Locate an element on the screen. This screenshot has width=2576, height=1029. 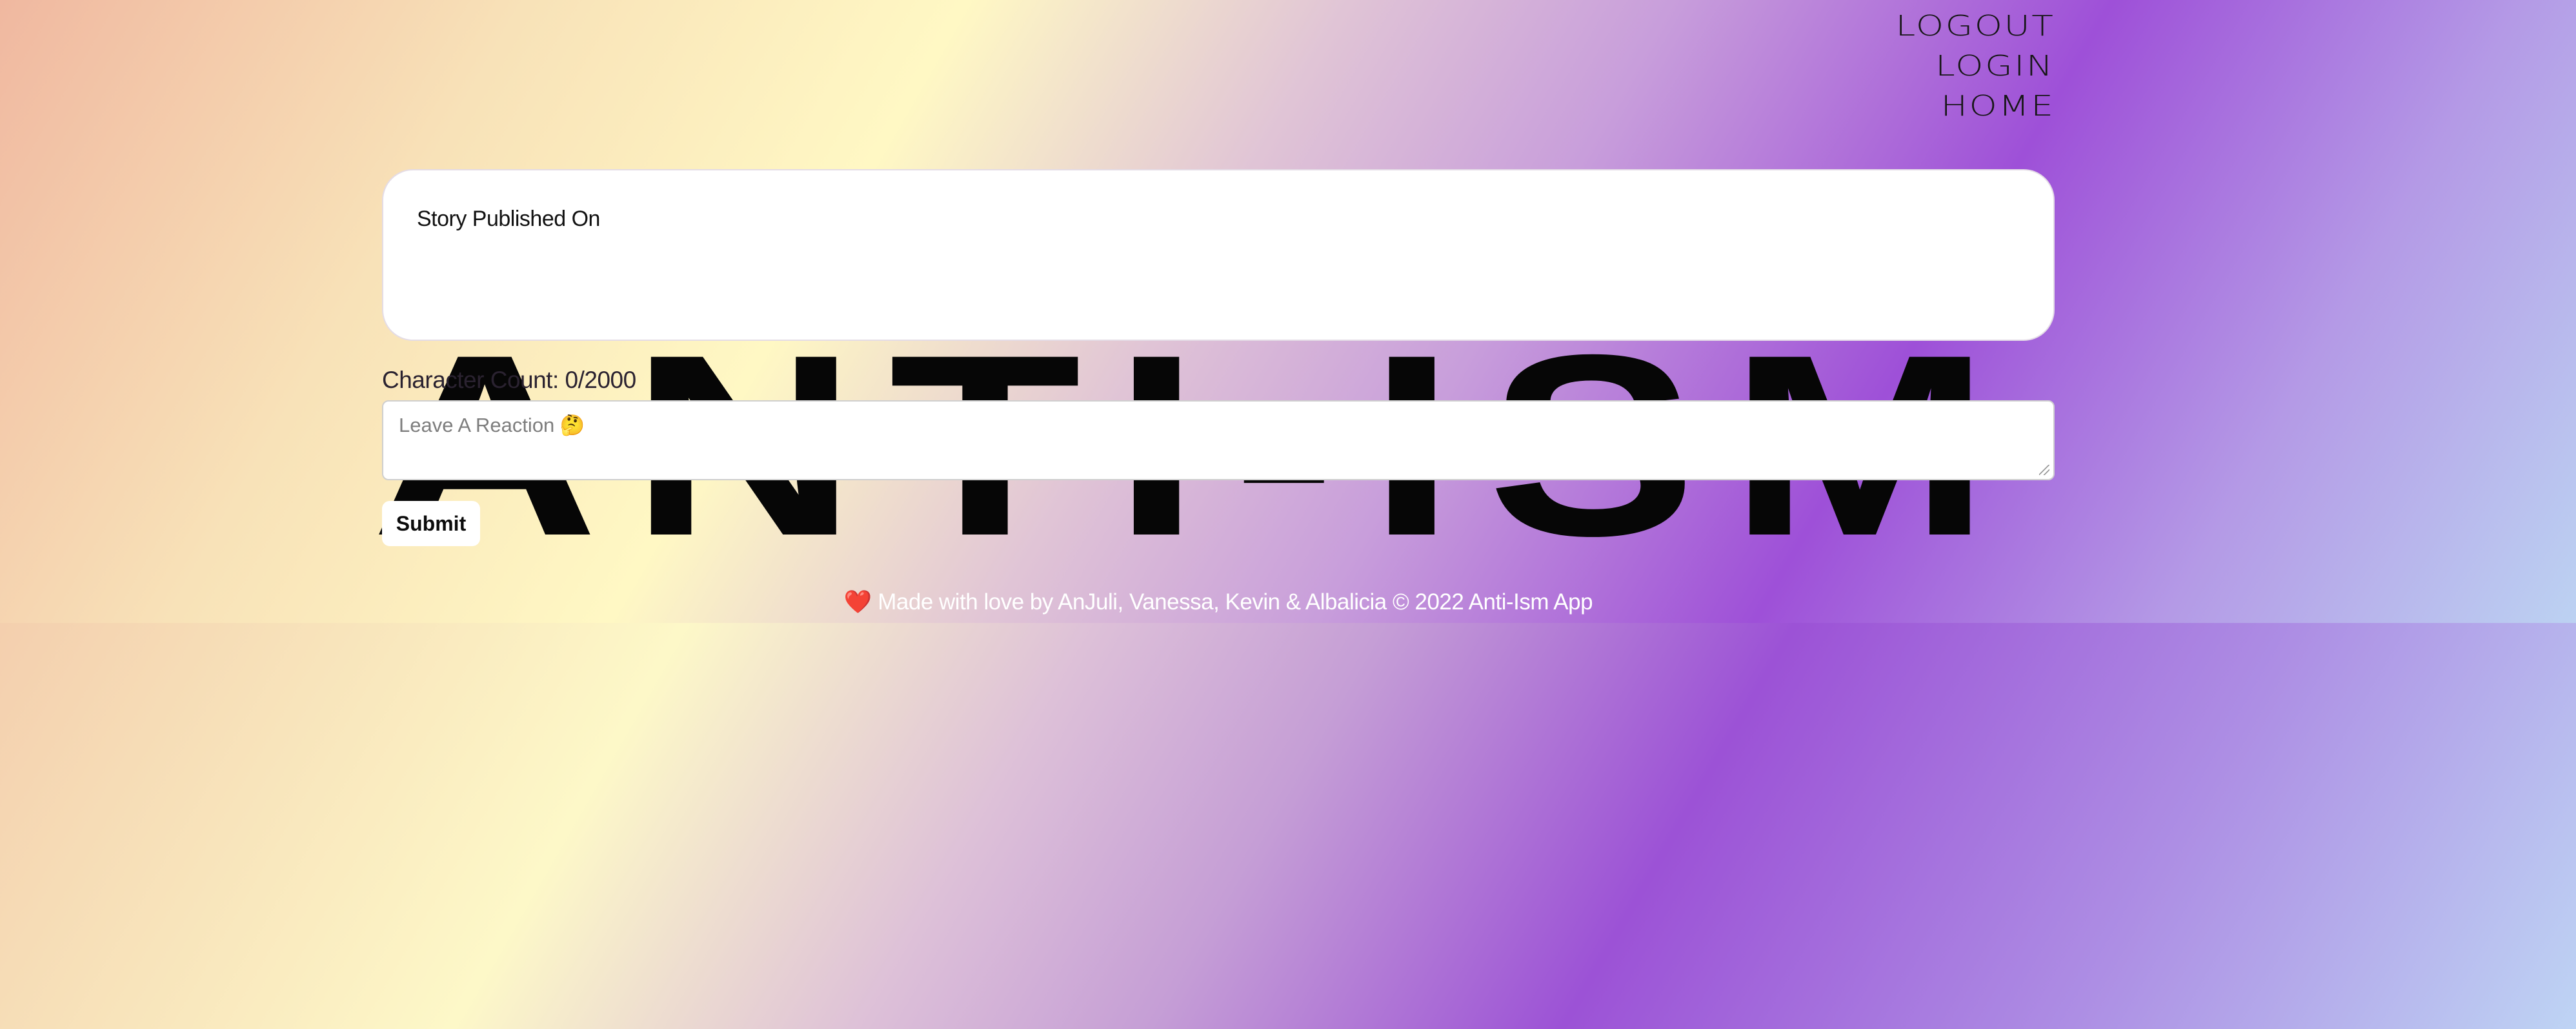
submit-button: Submit is located at coordinates (431, 523).